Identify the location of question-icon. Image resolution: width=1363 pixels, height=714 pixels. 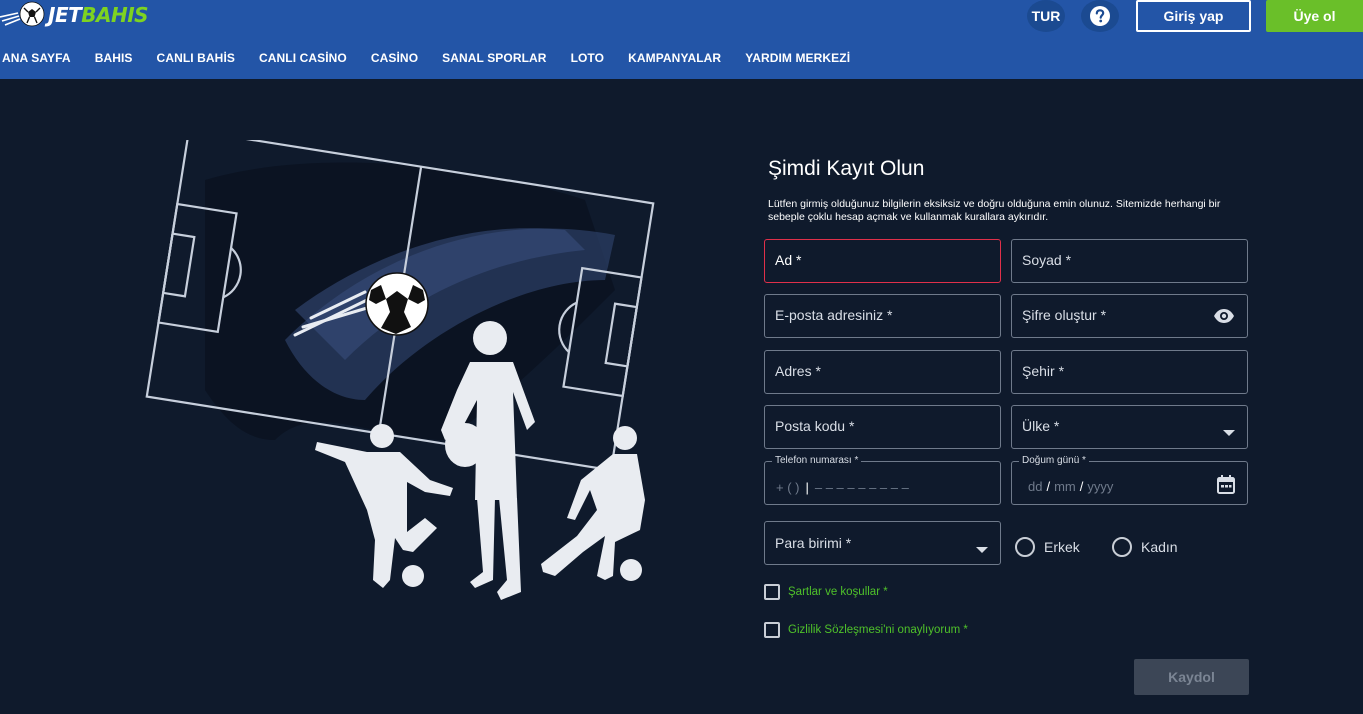
(1100, 16).